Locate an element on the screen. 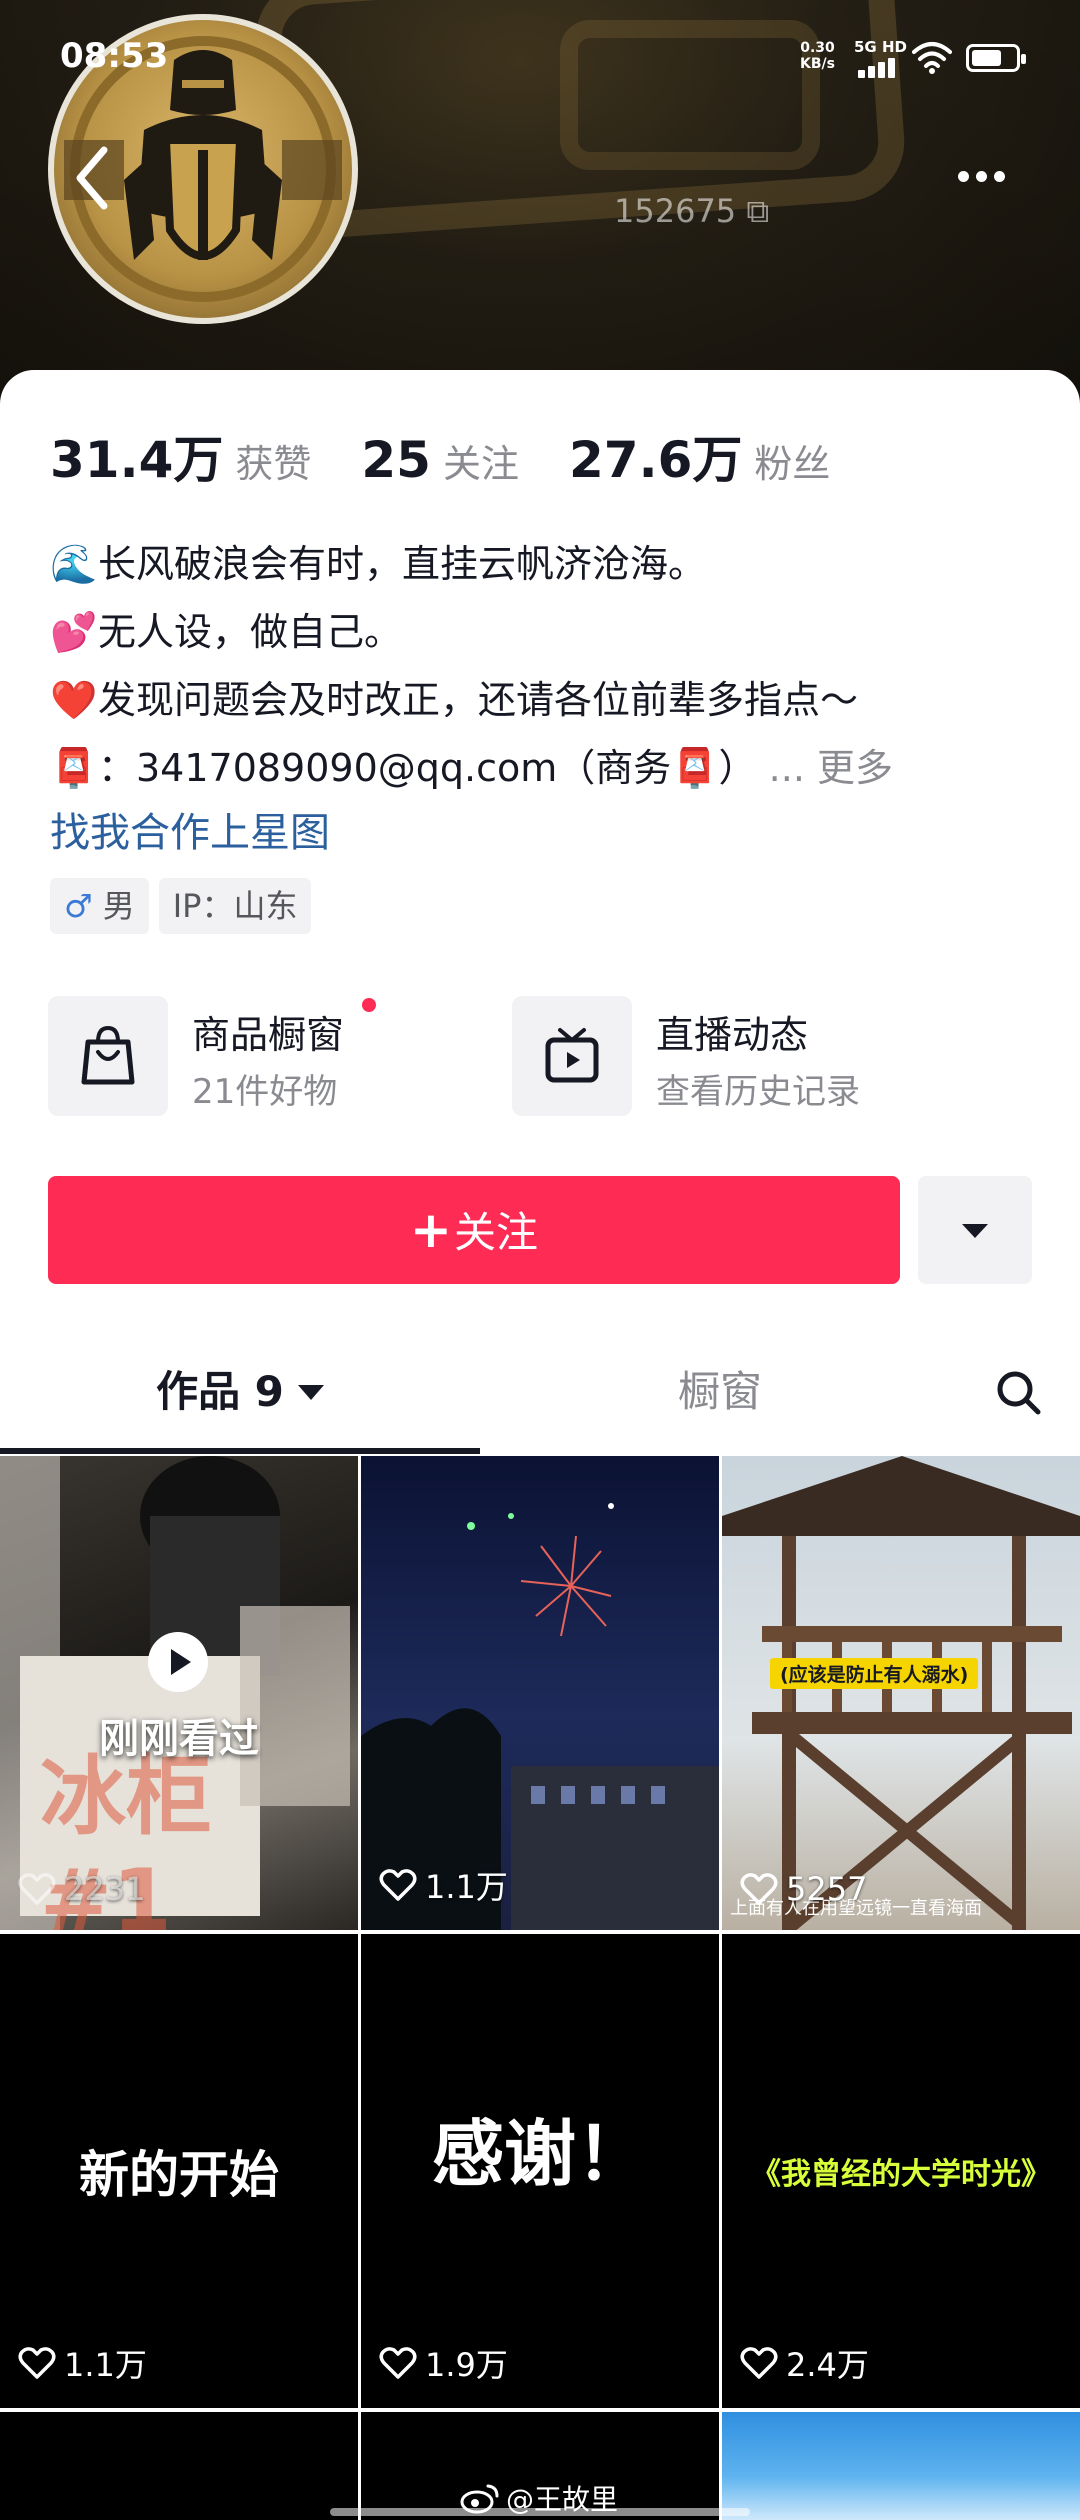  like-count: 2231 is located at coordinates (81, 1889).